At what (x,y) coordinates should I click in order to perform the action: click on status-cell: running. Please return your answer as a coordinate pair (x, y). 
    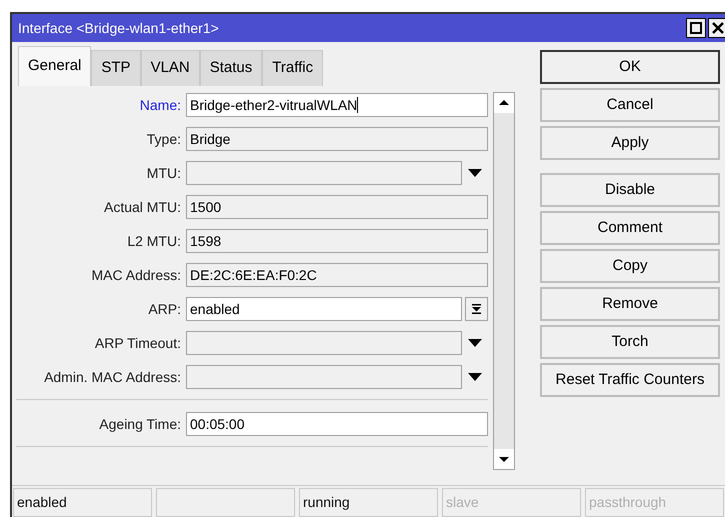
    Looking at the image, I should click on (368, 502).